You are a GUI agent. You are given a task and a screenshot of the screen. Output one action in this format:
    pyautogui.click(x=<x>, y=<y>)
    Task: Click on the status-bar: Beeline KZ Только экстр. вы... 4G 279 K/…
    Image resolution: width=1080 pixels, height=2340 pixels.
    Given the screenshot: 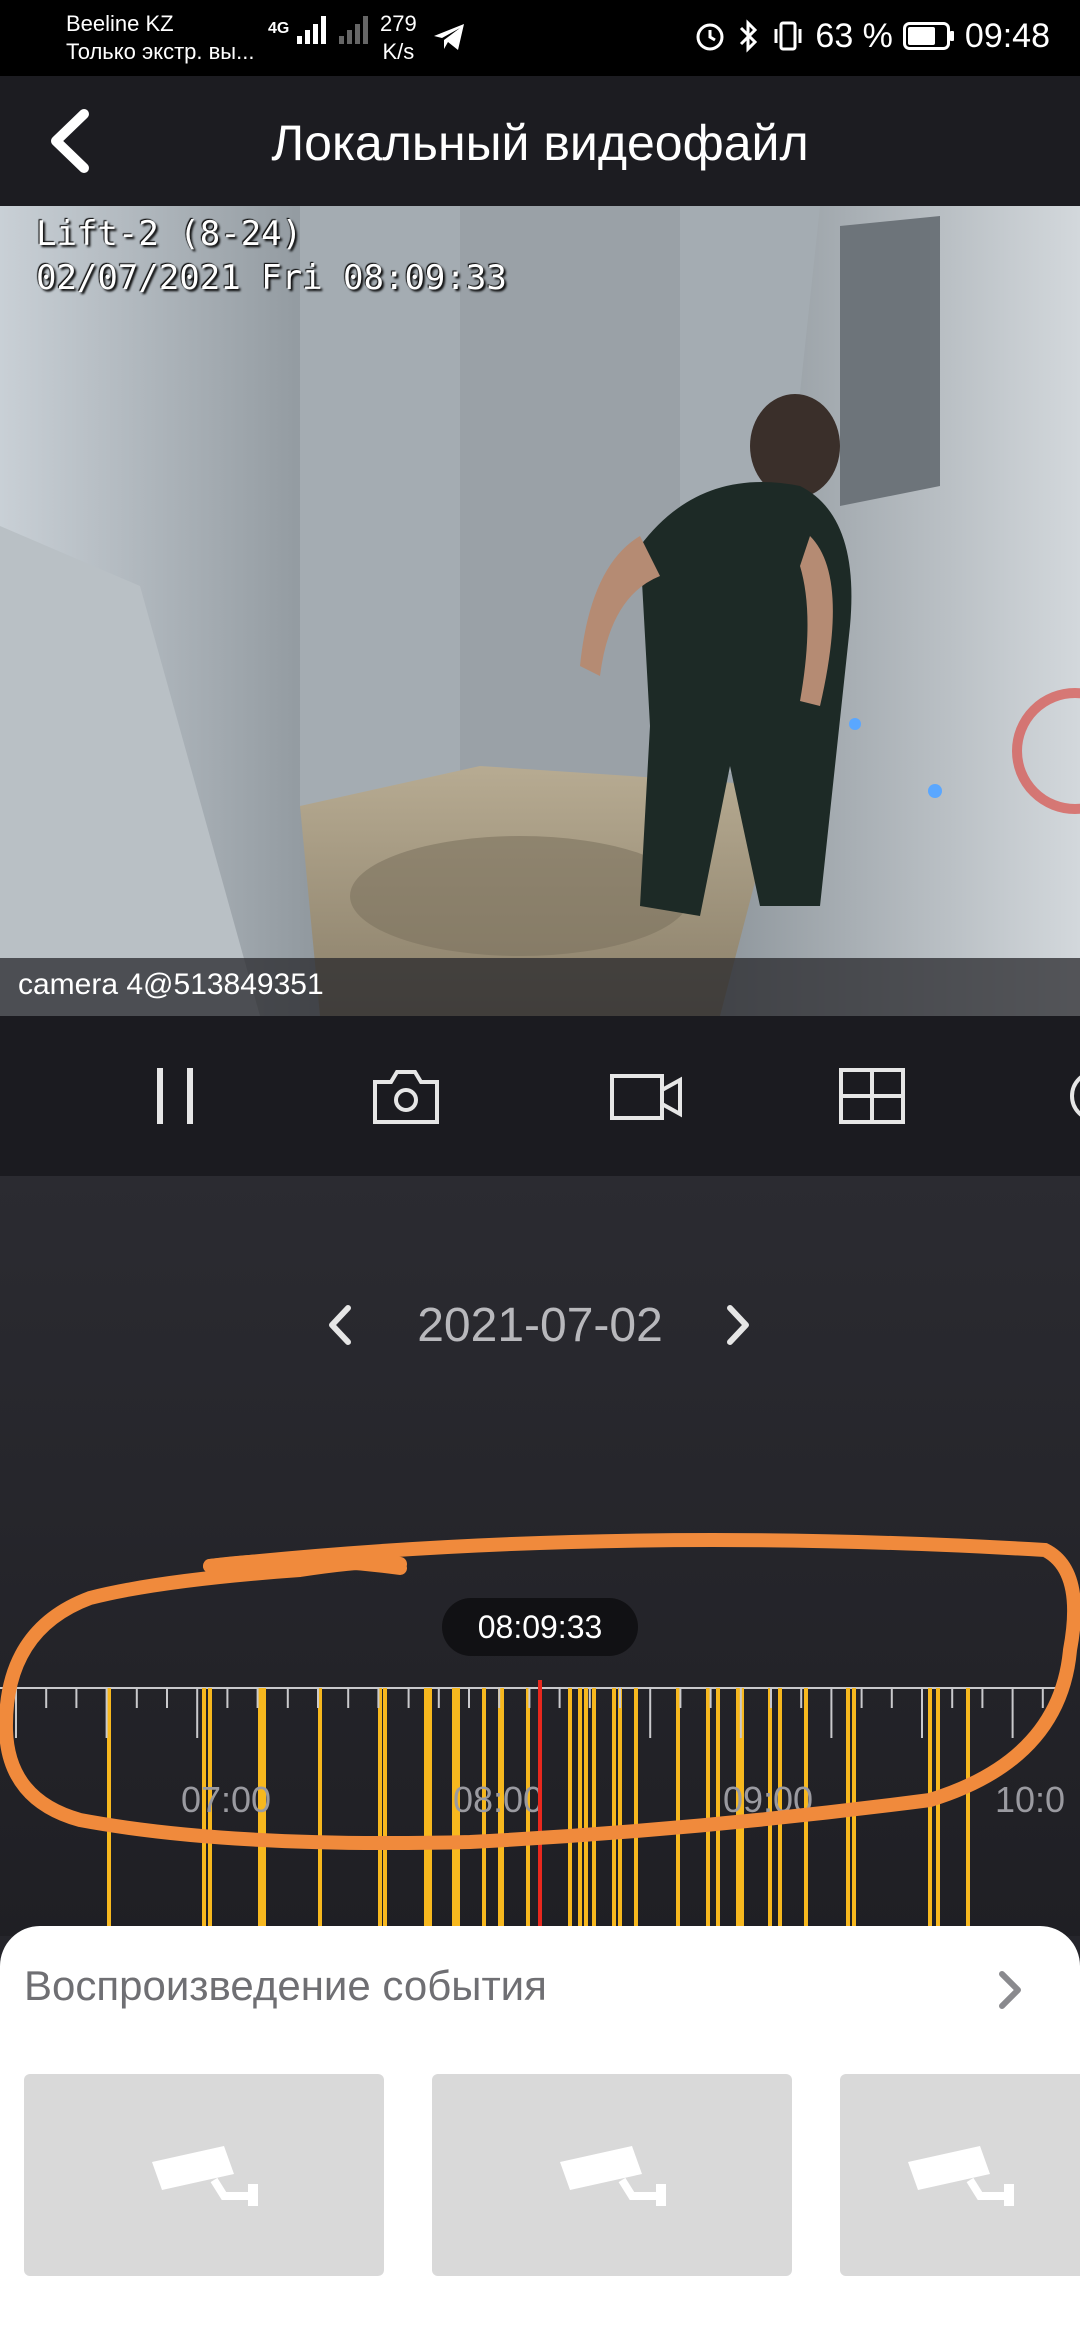 What is the action you would take?
    pyautogui.click(x=540, y=38)
    